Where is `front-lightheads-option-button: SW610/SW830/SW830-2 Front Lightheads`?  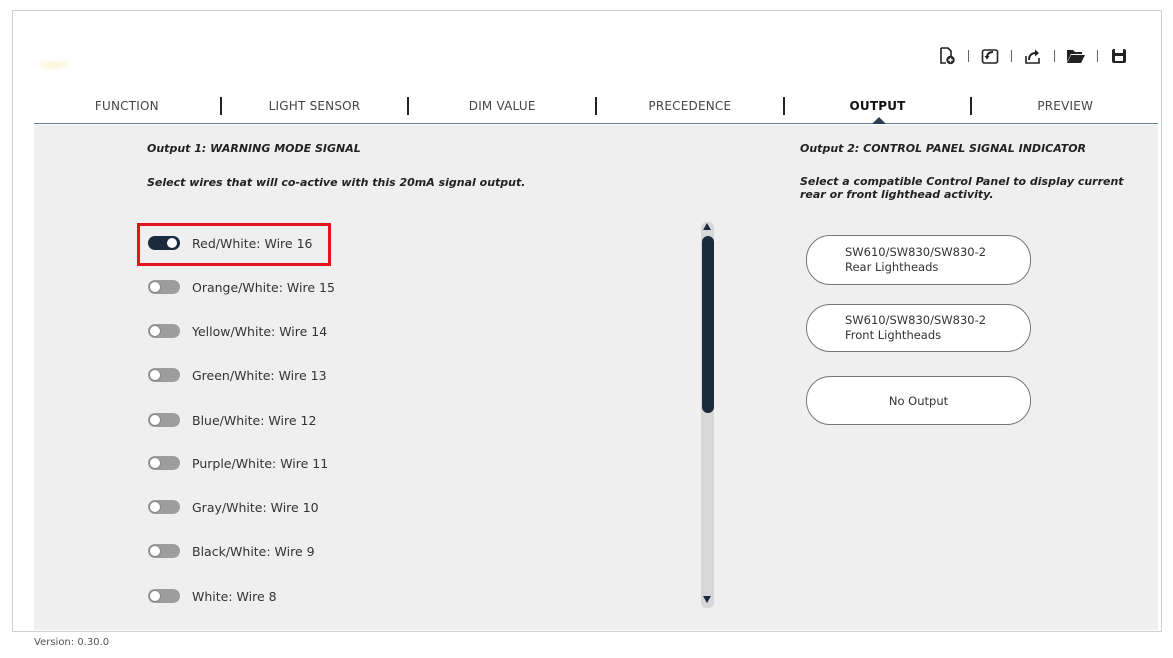
front-lightheads-option-button: SW610/SW830/SW830-2 Front Lightheads is located at coordinates (918, 328).